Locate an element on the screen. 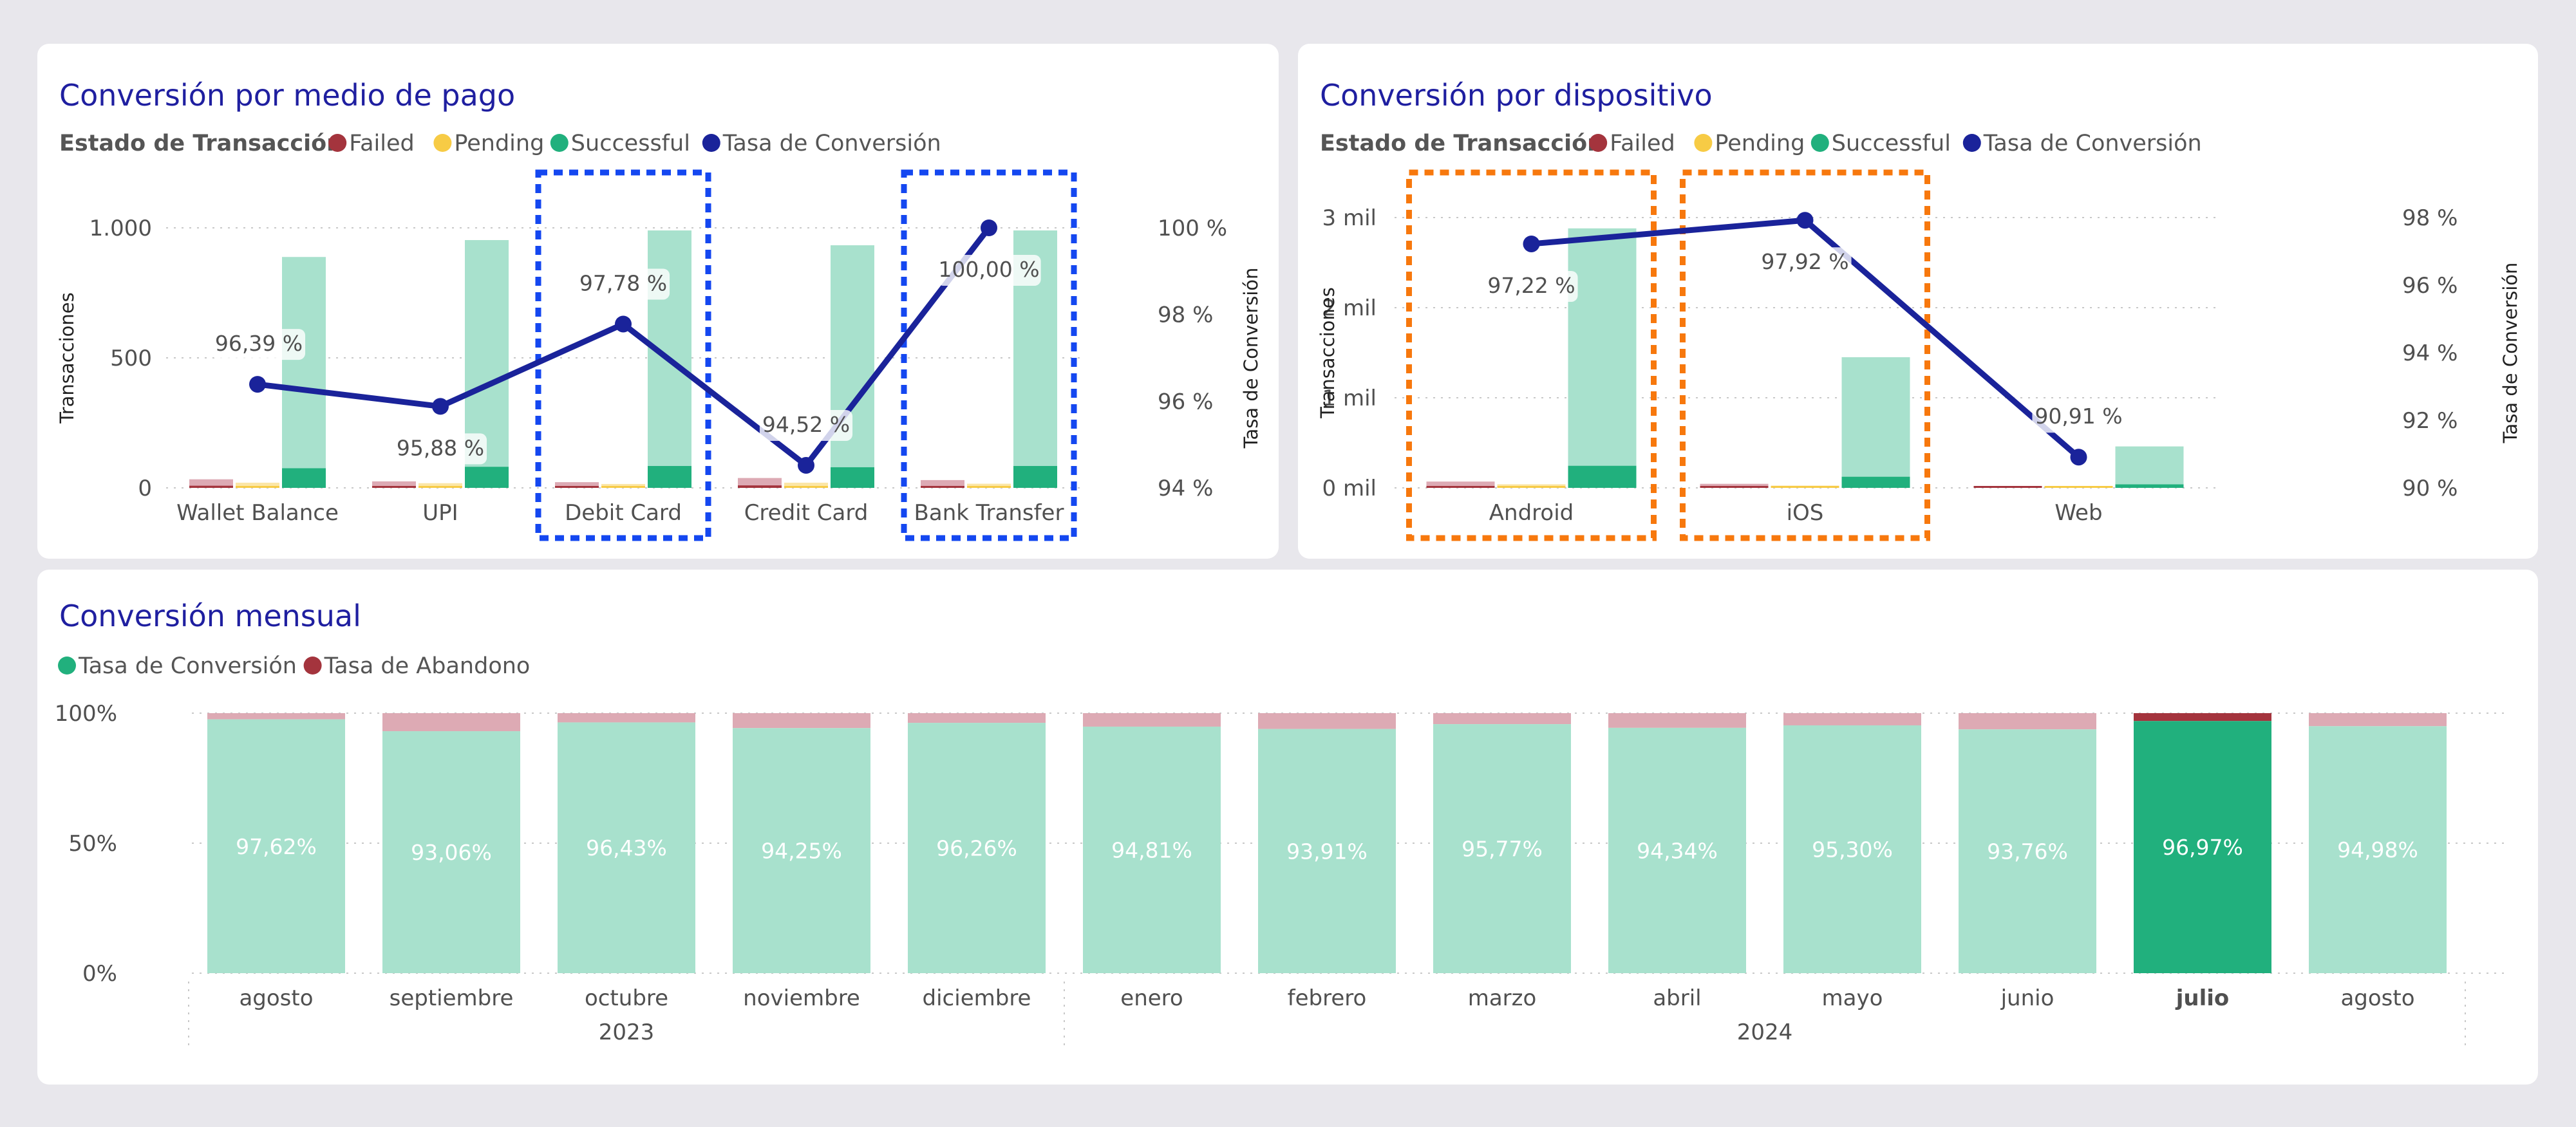  conversion-rate-label: 97,22 % is located at coordinates (1531, 285).